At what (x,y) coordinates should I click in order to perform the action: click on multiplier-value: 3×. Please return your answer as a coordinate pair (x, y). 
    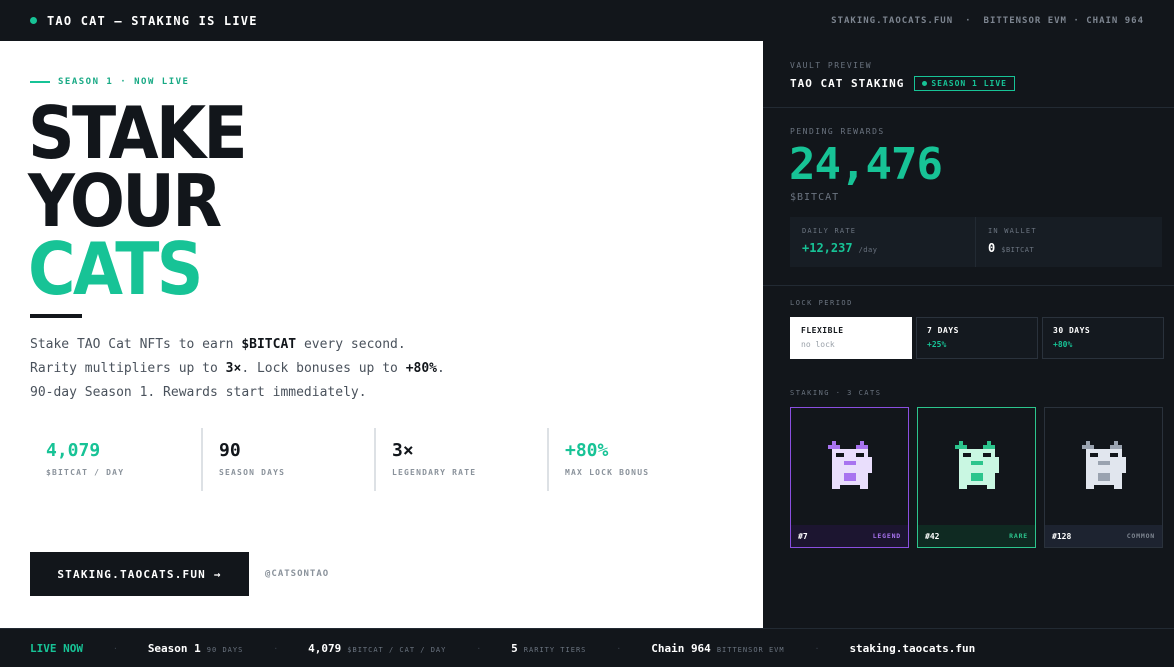
    Looking at the image, I should click on (233, 368).